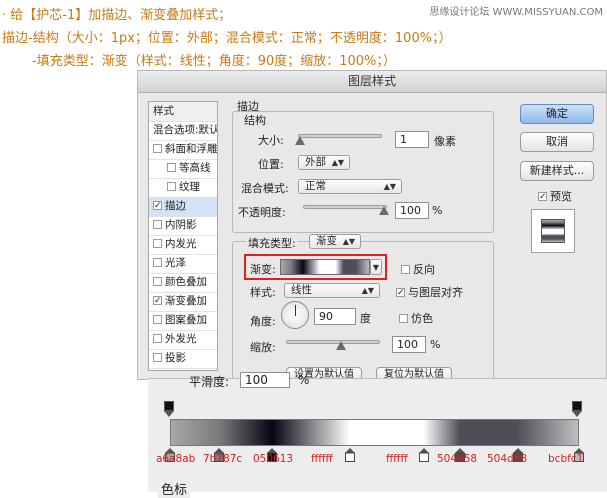 Image resolution: width=607 pixels, height=498 pixels. What do you see at coordinates (325, 267) in the screenshot?
I see `gradient-preview` at bounding box center [325, 267].